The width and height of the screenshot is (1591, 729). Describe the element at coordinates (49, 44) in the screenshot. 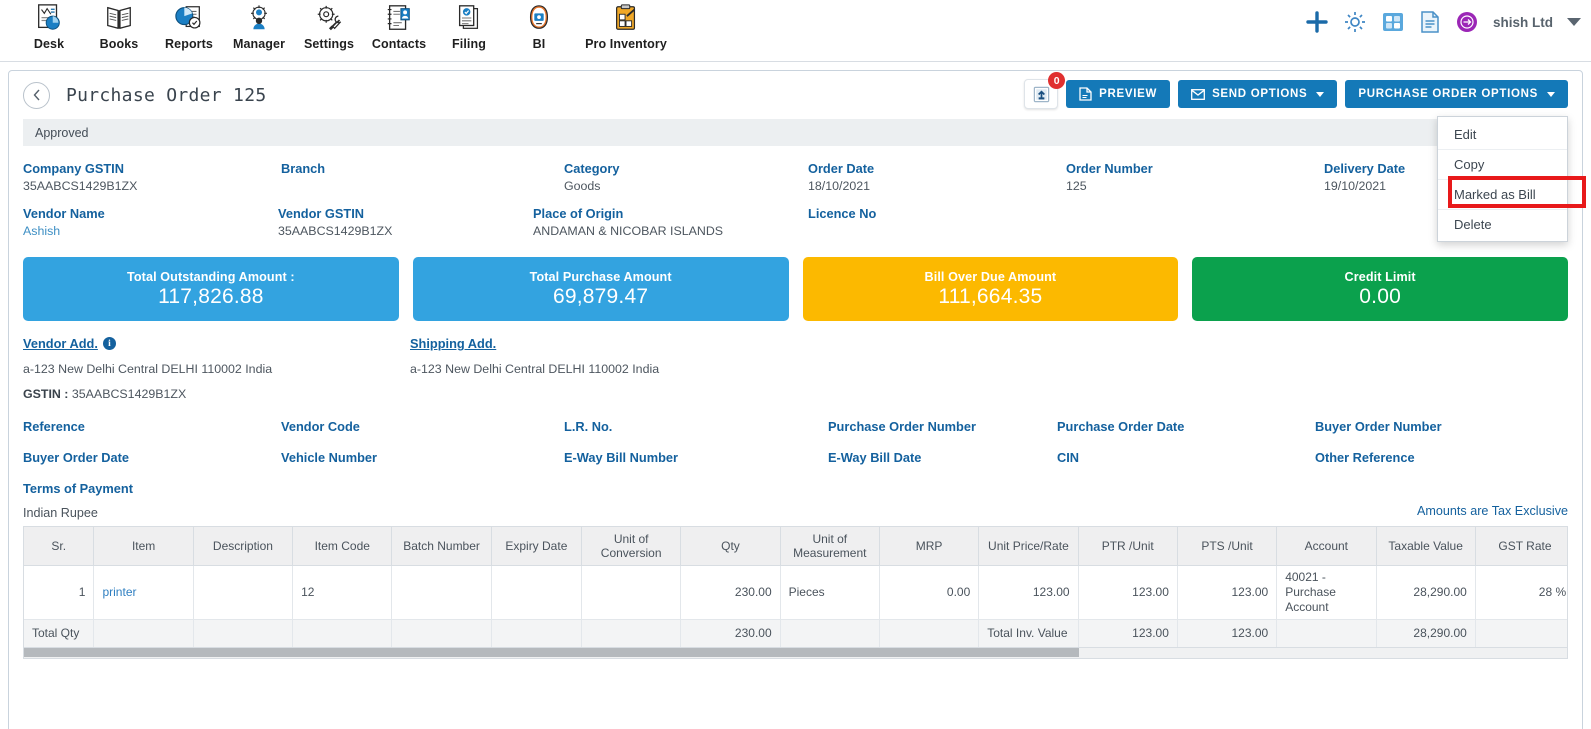

I see `nav-item-desk-label: Desk` at that location.